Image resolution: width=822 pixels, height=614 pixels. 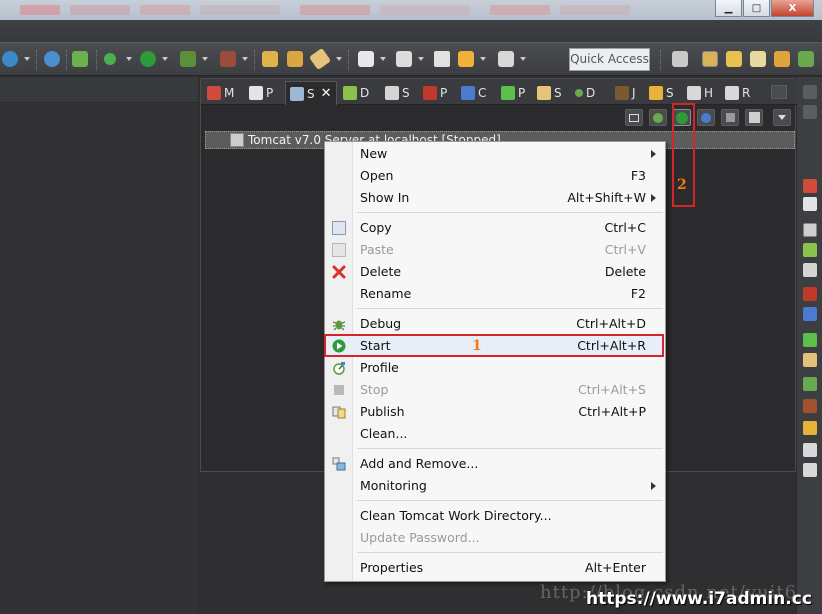 I want to click on view-menu-button, so click(x=779, y=92).